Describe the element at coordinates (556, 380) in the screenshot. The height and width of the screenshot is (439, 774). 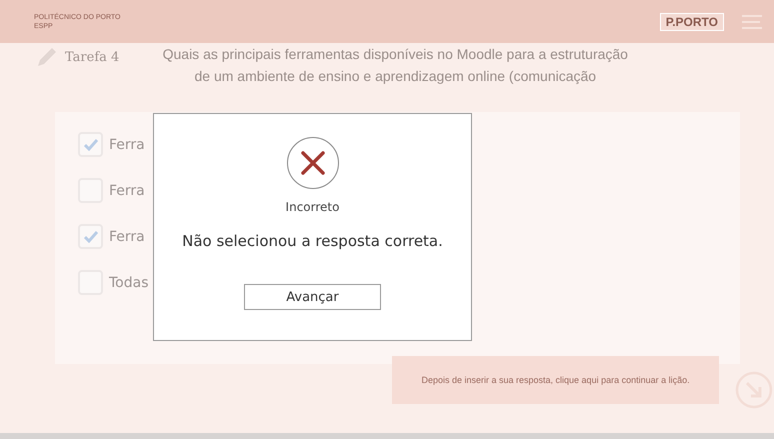
I see `continue-hint: Depois de inserir a sua resposta, clique aqui para continuar a lição.` at that location.